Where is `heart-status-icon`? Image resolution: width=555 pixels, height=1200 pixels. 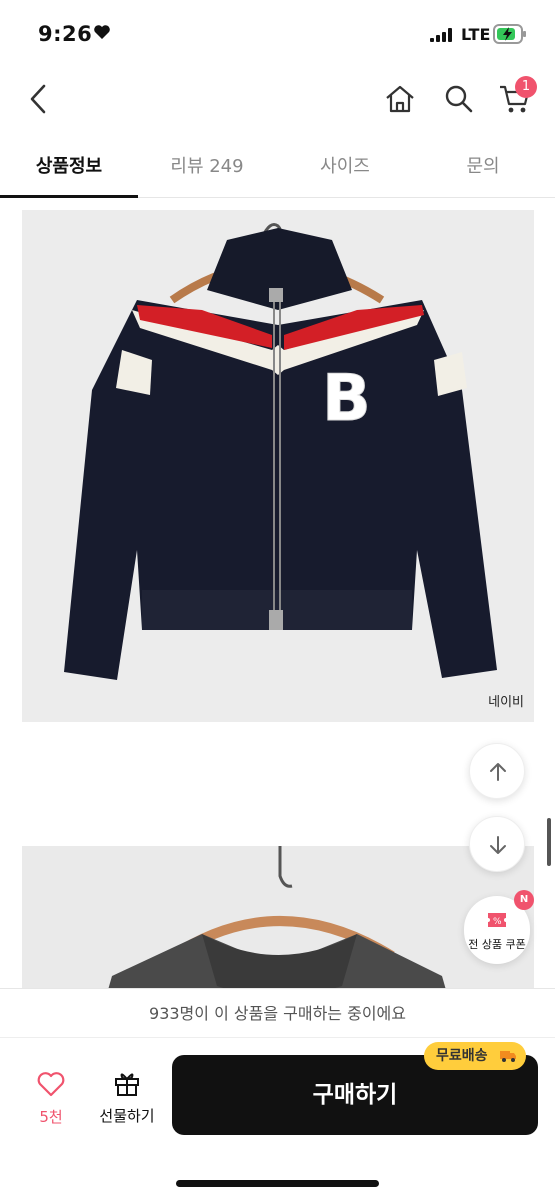
heart-status-icon is located at coordinates (102, 32).